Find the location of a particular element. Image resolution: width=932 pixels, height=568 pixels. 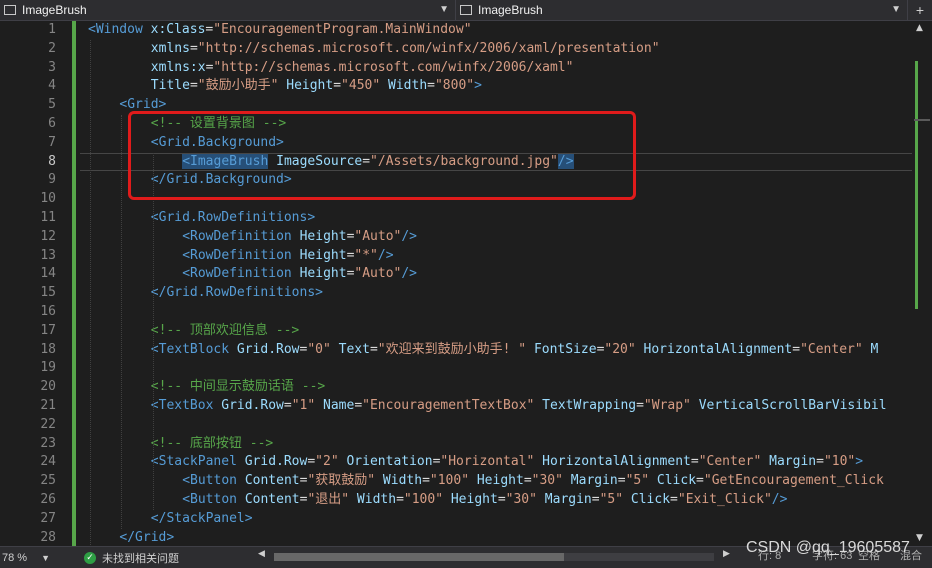

code-token: x:Class is located at coordinates (178, 29).